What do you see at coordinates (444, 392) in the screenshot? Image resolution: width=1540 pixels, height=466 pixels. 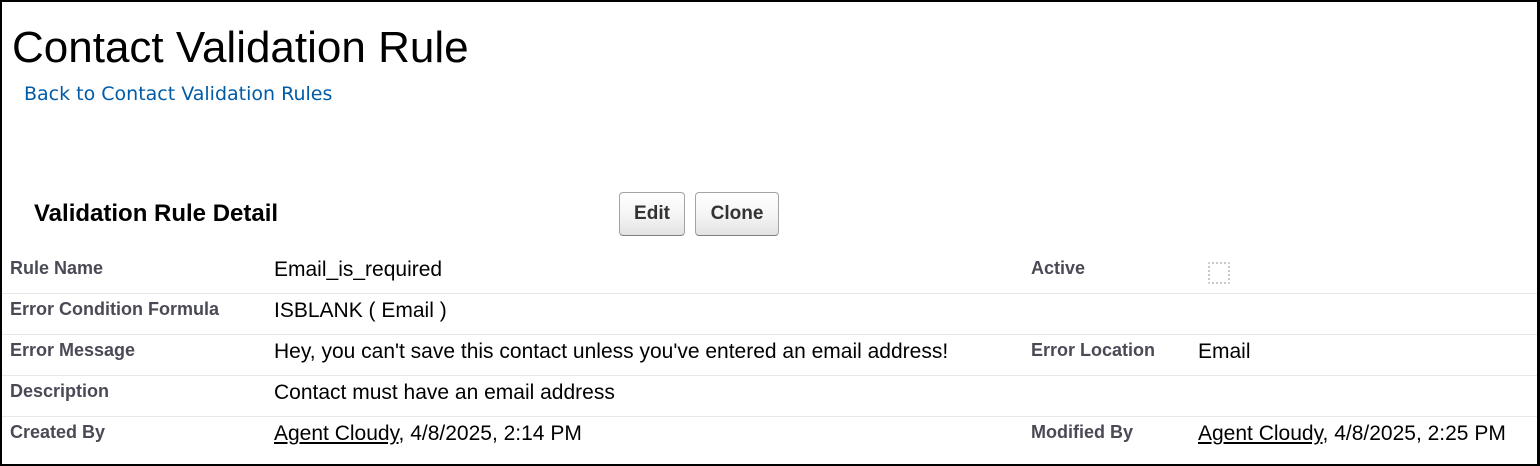 I see `description-value: Contact must have an email address` at bounding box center [444, 392].